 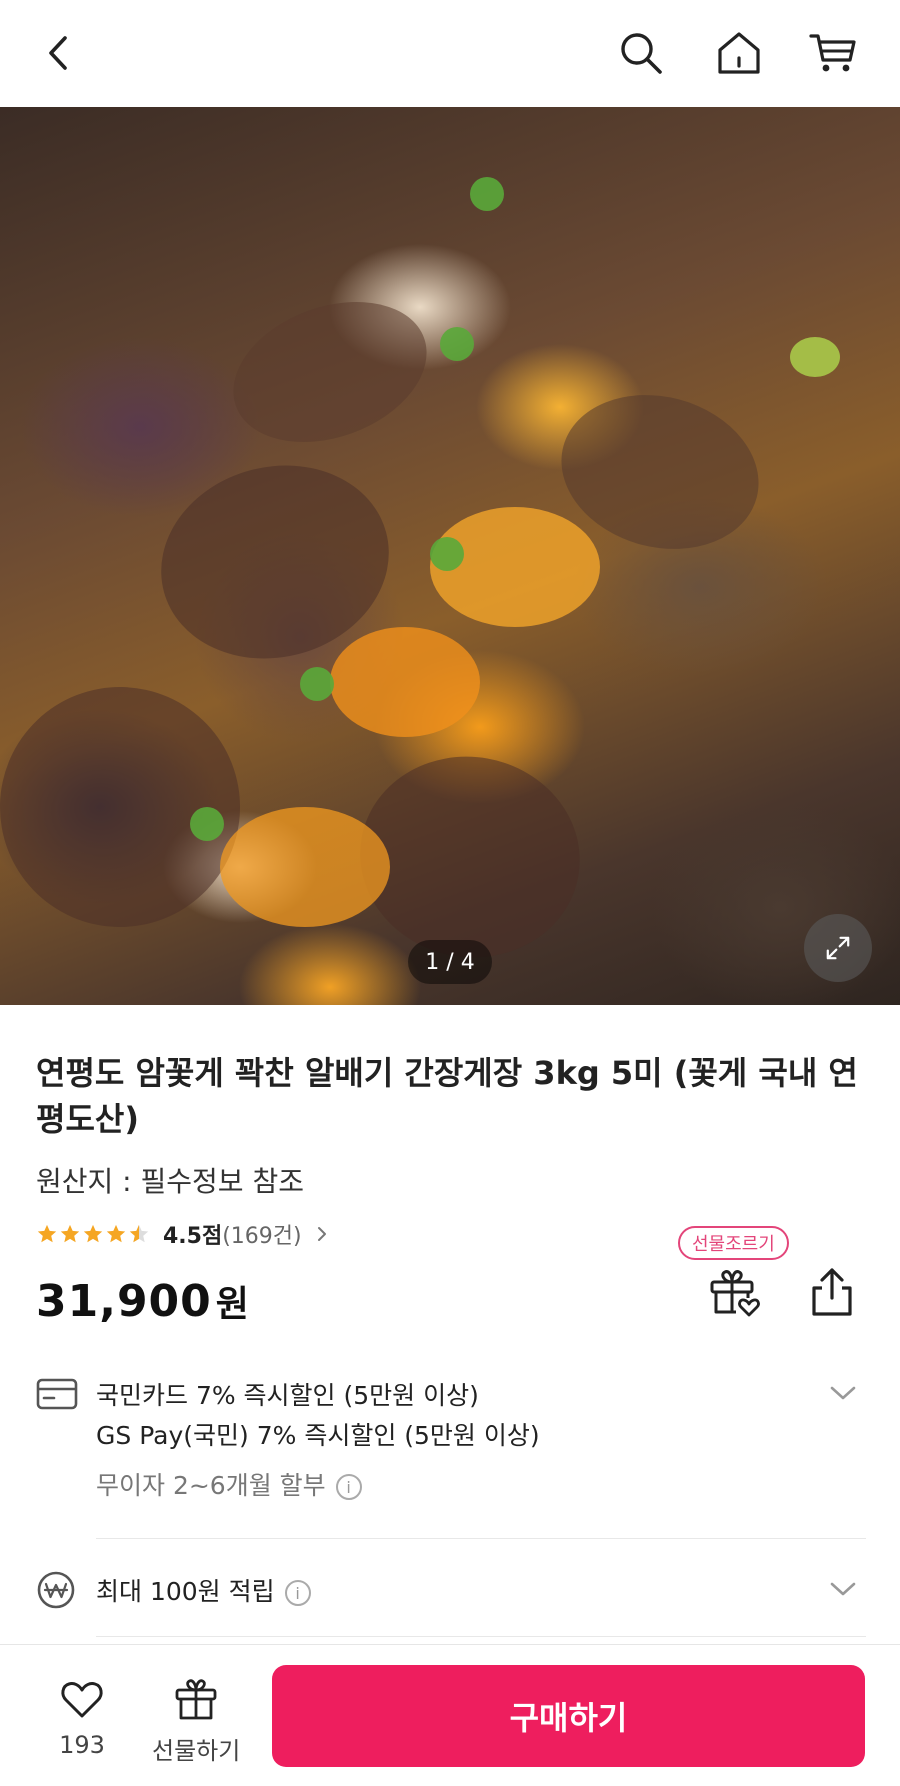 I want to click on product-price: 31,900 원, so click(x=143, y=1301).